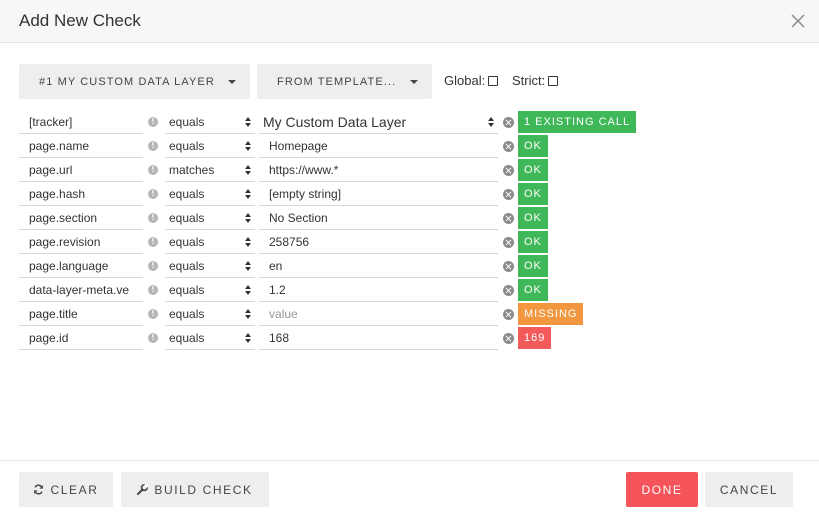 The height and width of the screenshot is (516, 819). I want to click on value-field: 168, so click(378, 338).